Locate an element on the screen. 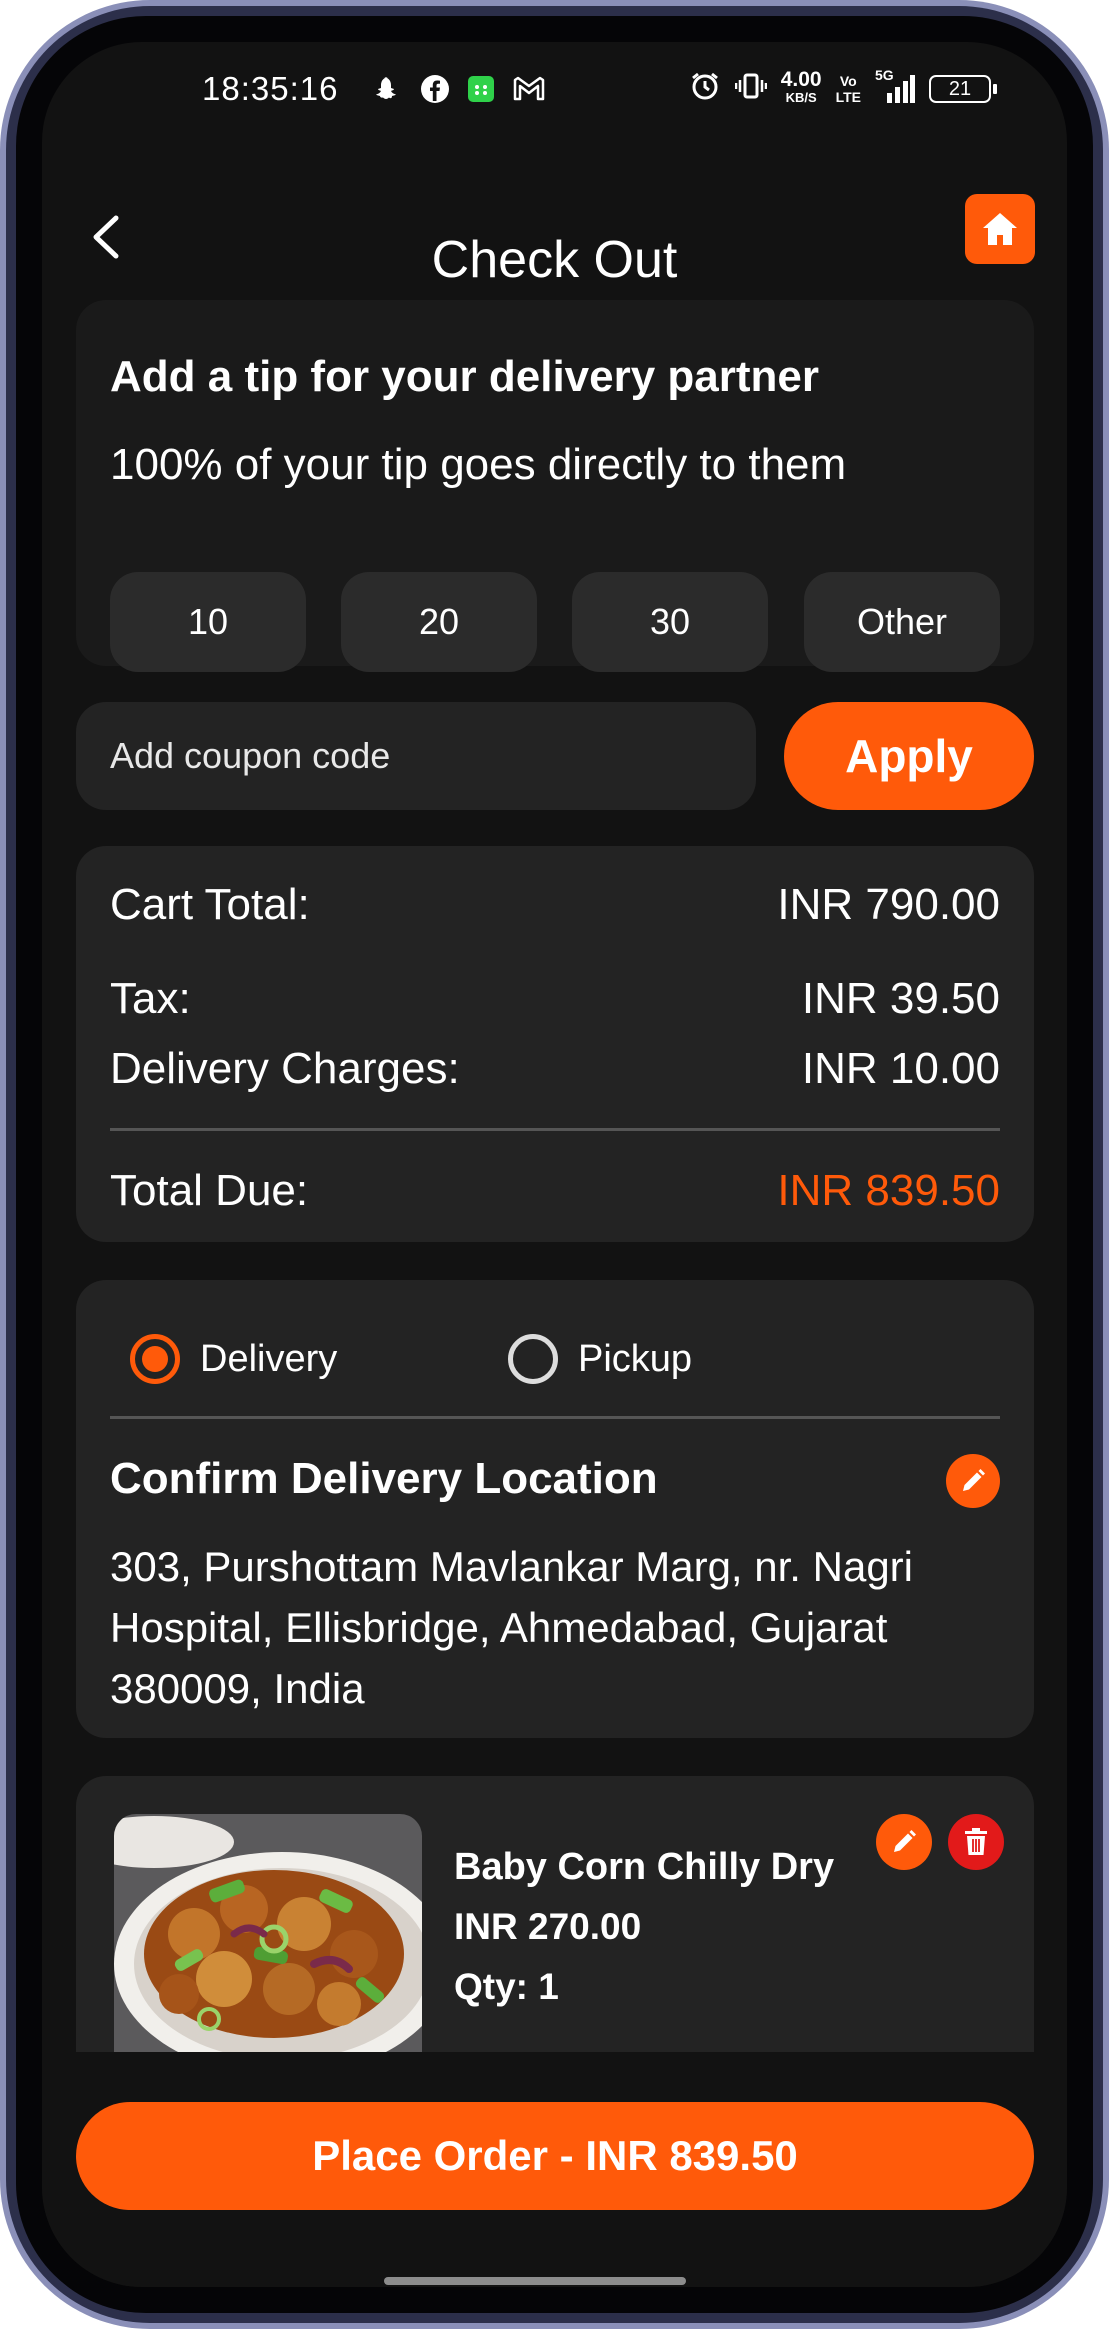  network-speed: 4.00 KB/S is located at coordinates (801, 86).